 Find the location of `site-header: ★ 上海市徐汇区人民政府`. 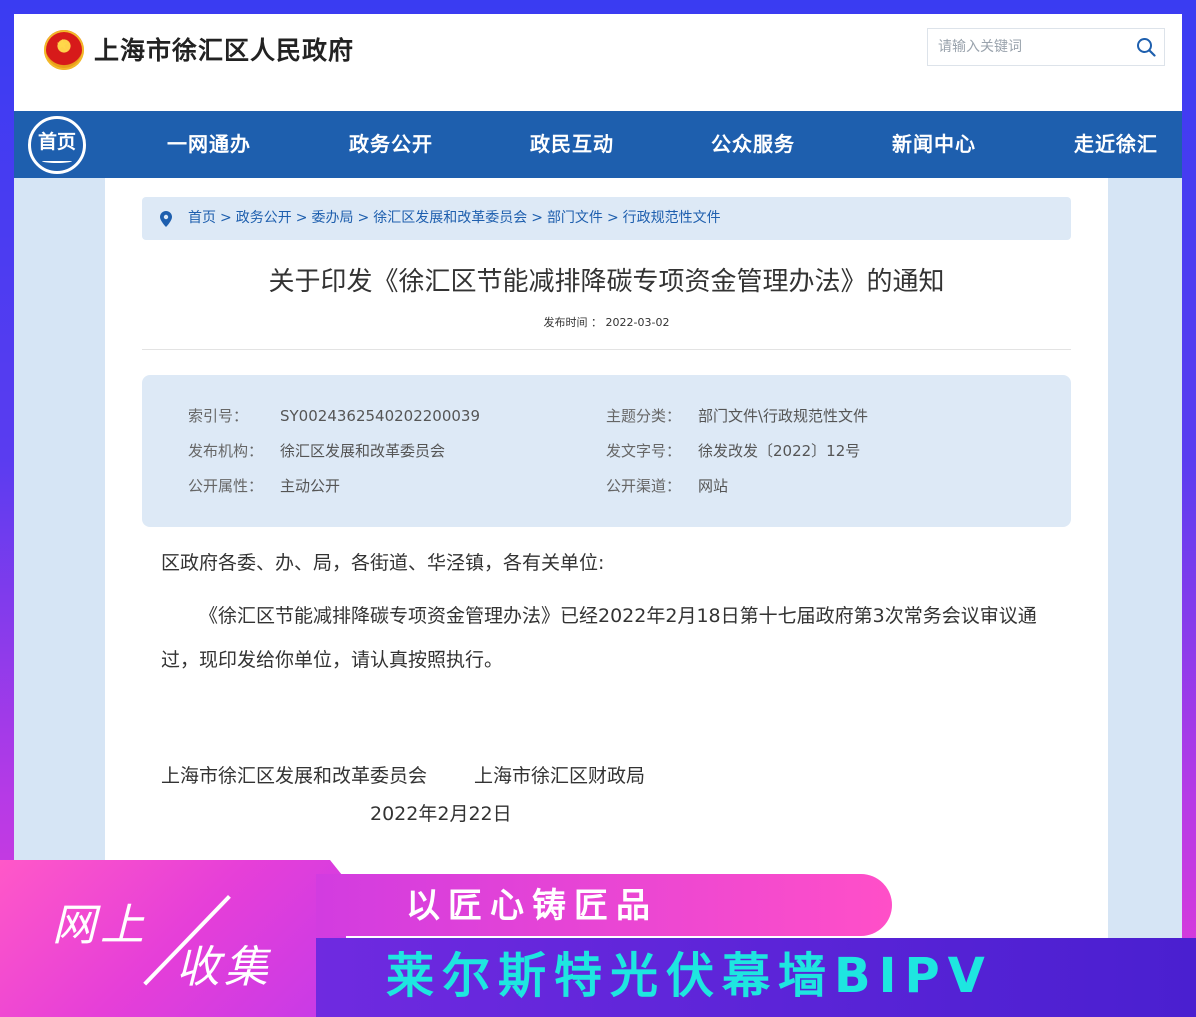

site-header: ★ 上海市徐汇区人民政府 is located at coordinates (598, 62).